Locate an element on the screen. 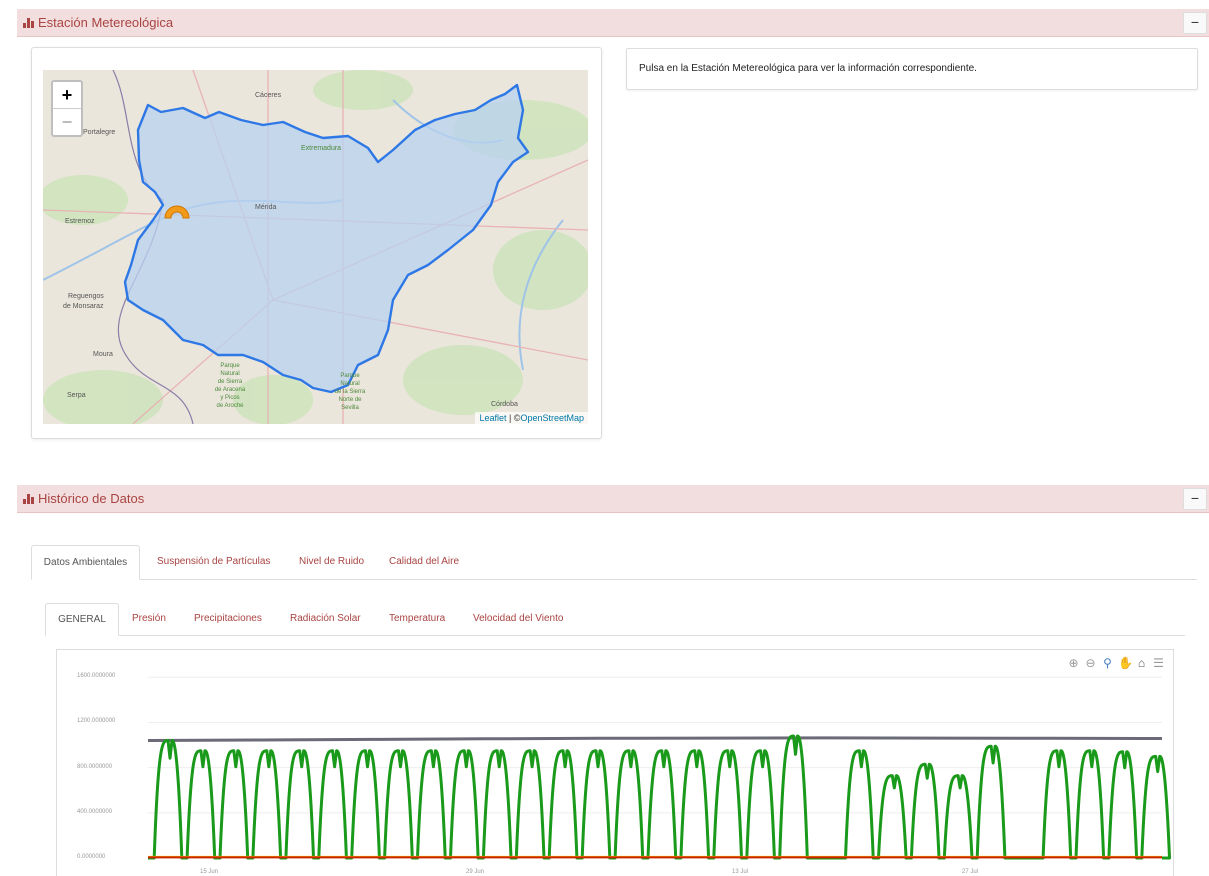 The width and height of the screenshot is (1209, 876). tab-temperatura: Temperatura is located at coordinates (417, 618).